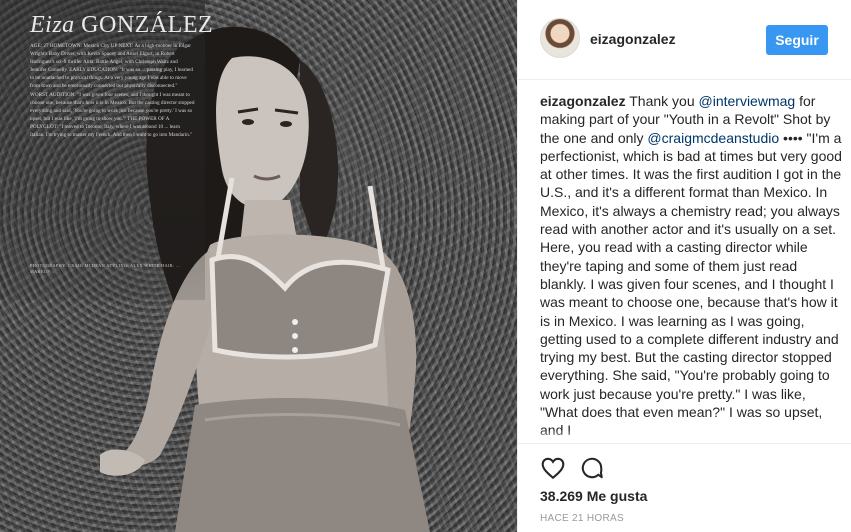 The width and height of the screenshot is (851, 532). I want to click on mention-craigmcdeanstudio: @craigmcdeanstudio, so click(713, 138).